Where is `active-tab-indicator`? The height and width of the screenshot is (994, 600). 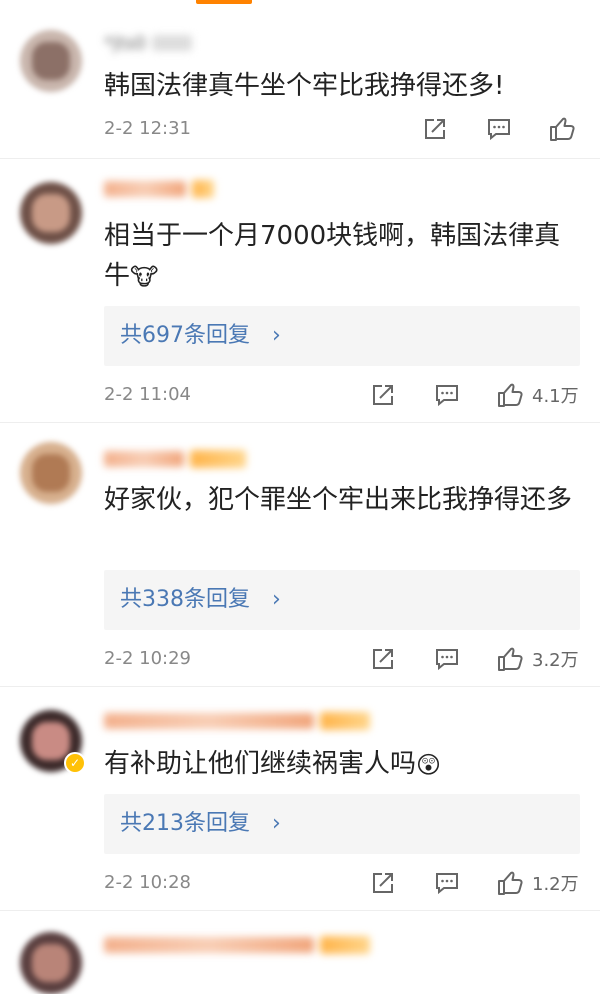
active-tab-indicator is located at coordinates (224, 2).